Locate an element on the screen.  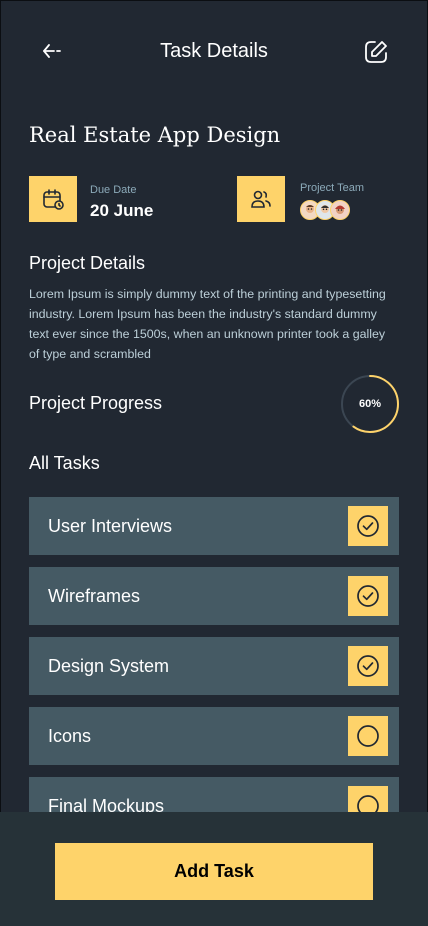
add-task-button: Add Task is located at coordinates (214, 871).